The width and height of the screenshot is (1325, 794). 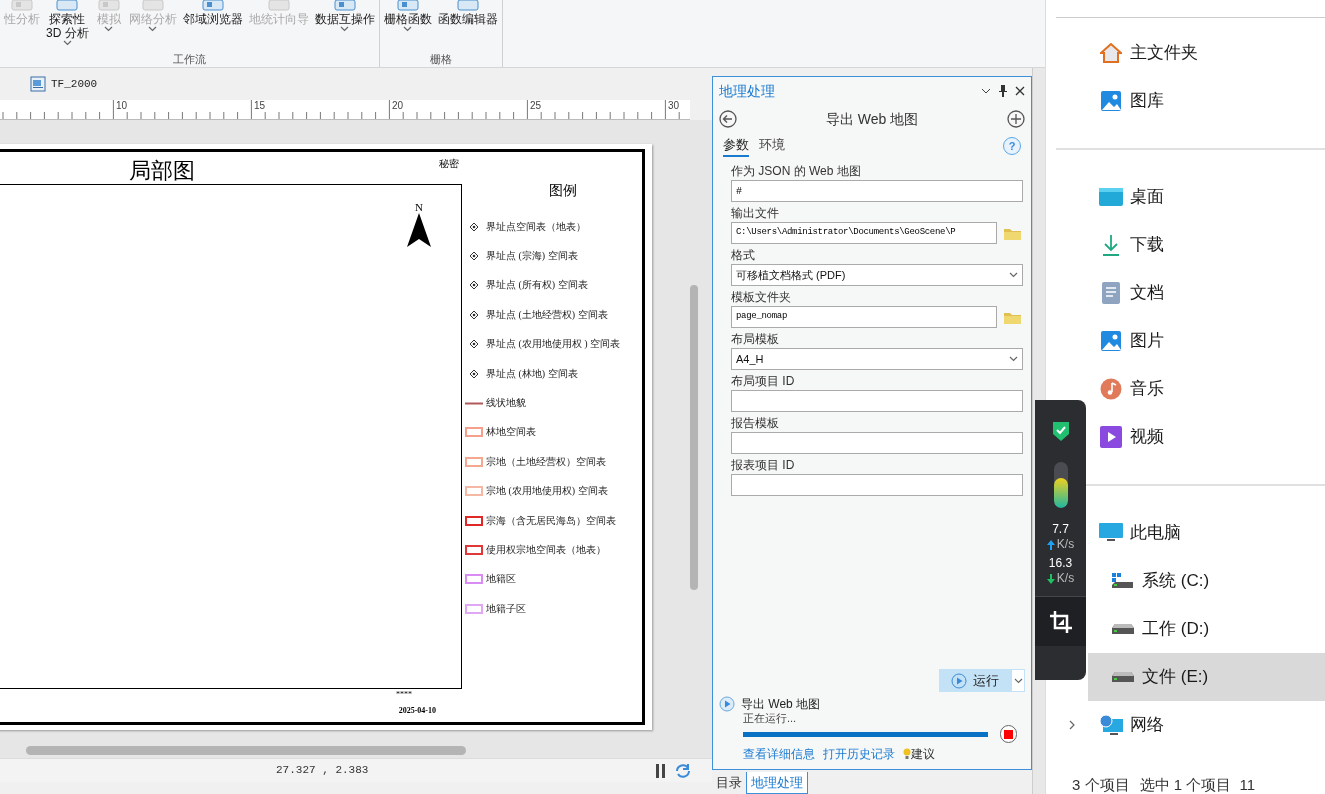 What do you see at coordinates (1060, 529) in the screenshot?
I see `upload-speed: 7.7` at bounding box center [1060, 529].